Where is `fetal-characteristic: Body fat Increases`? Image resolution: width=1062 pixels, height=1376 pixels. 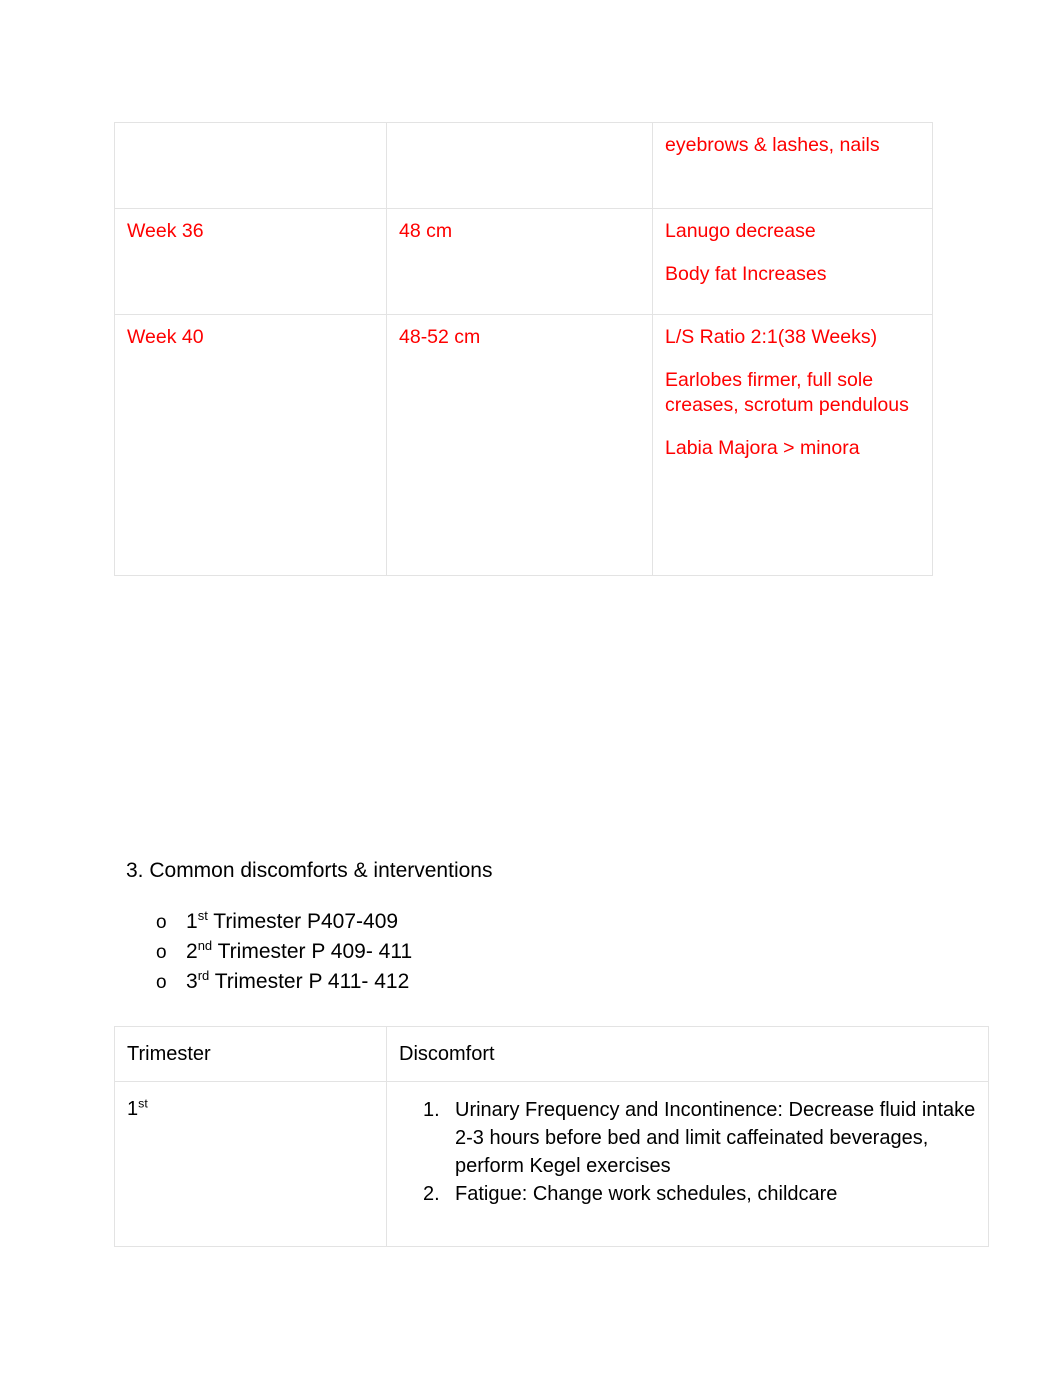
fetal-characteristic: Body fat Increases is located at coordinates (746, 273).